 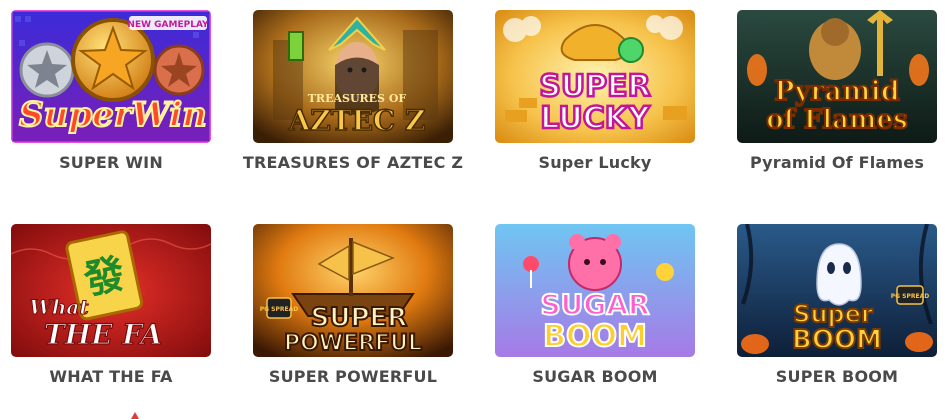 What do you see at coordinates (103, 334) in the screenshot?
I see `art-title-line2: THE FA` at bounding box center [103, 334].